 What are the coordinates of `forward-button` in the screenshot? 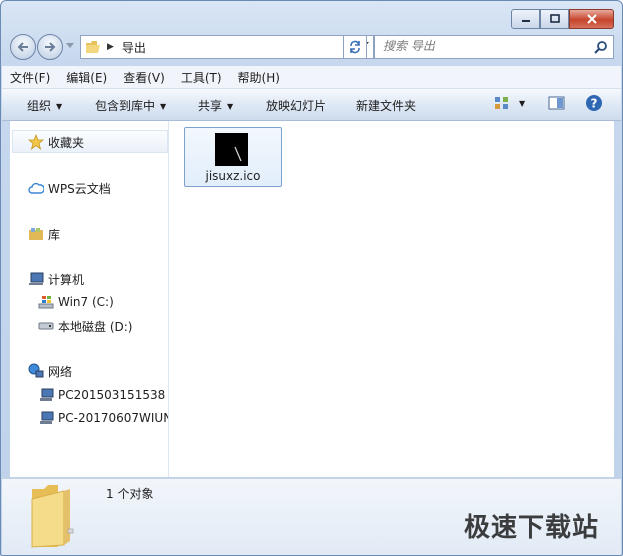 It's located at (50, 47).